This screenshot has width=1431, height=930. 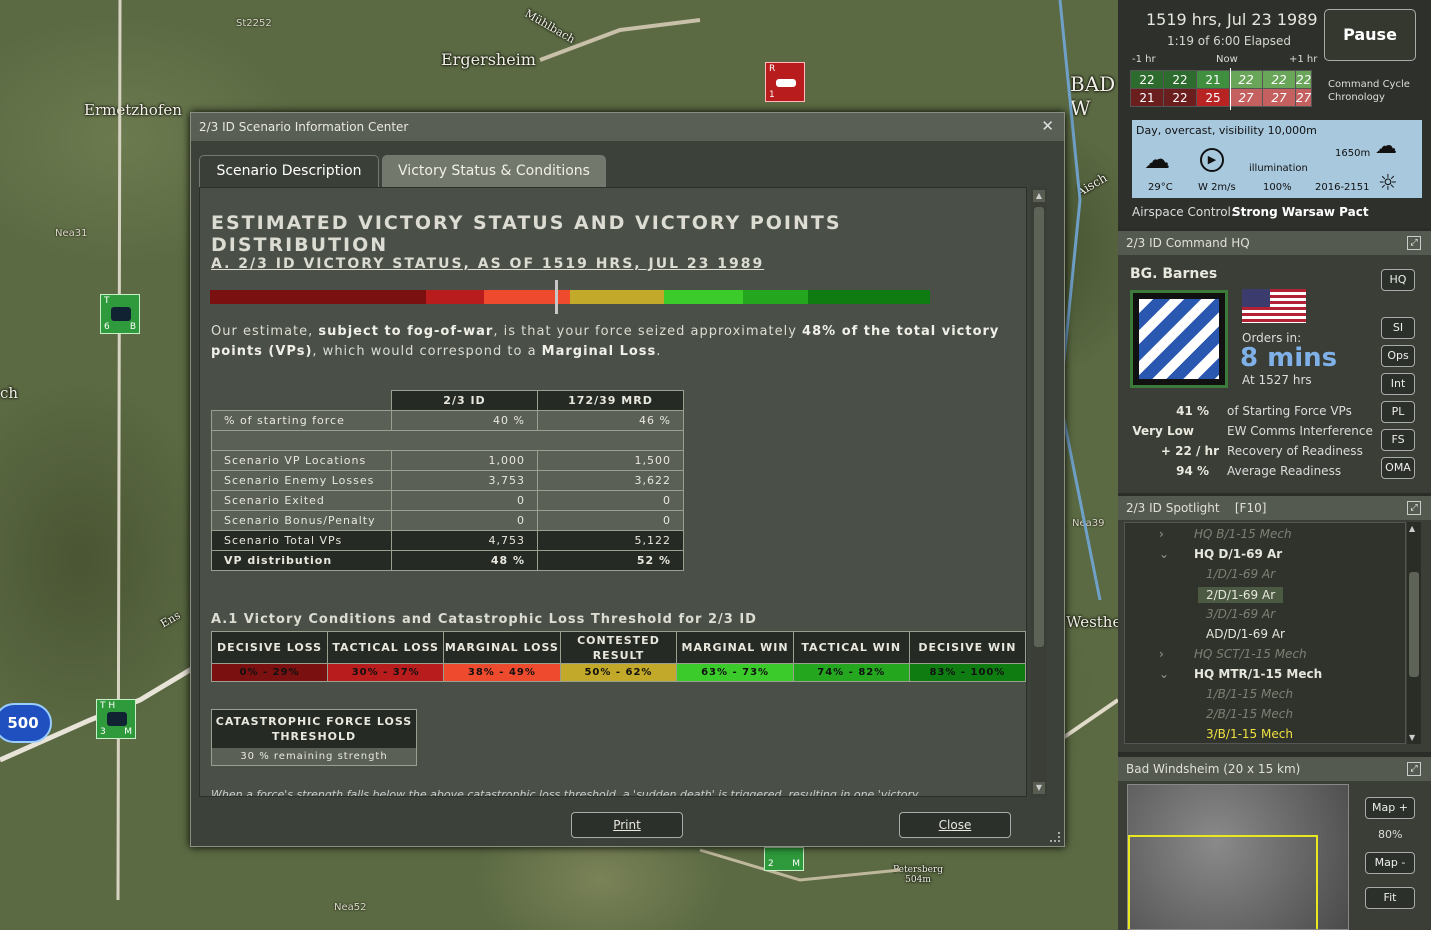 I want to click on tree-item-label: 1/B/1-15 Mech, so click(x=1249, y=694).